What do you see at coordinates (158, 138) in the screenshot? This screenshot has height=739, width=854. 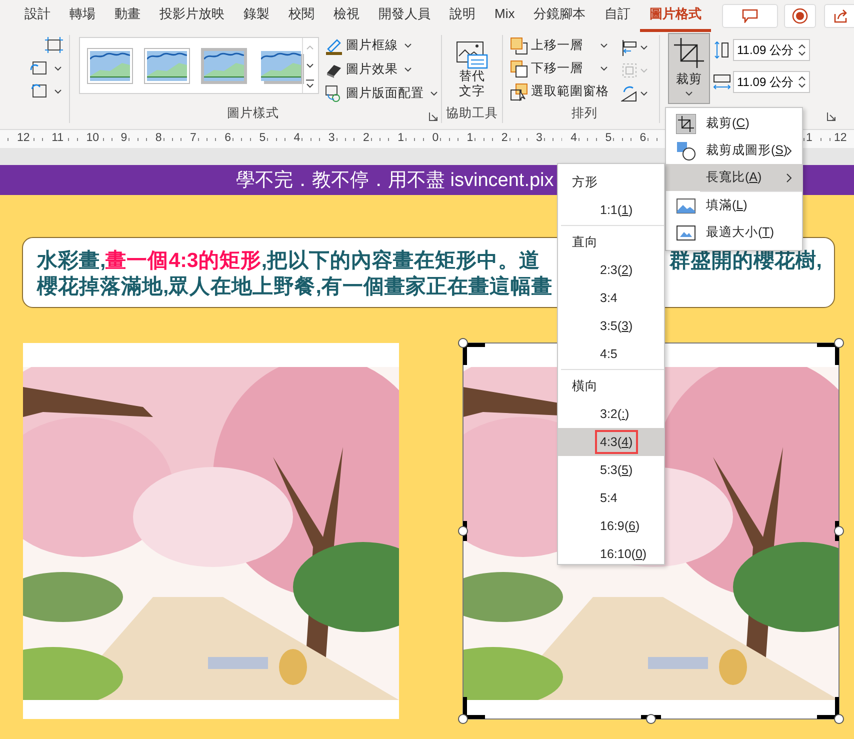 I see `ruler-number: 8` at bounding box center [158, 138].